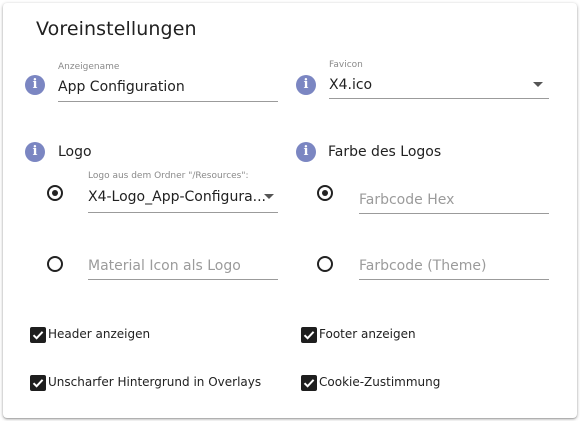  I want to click on color-theme-underline, so click(454, 279).